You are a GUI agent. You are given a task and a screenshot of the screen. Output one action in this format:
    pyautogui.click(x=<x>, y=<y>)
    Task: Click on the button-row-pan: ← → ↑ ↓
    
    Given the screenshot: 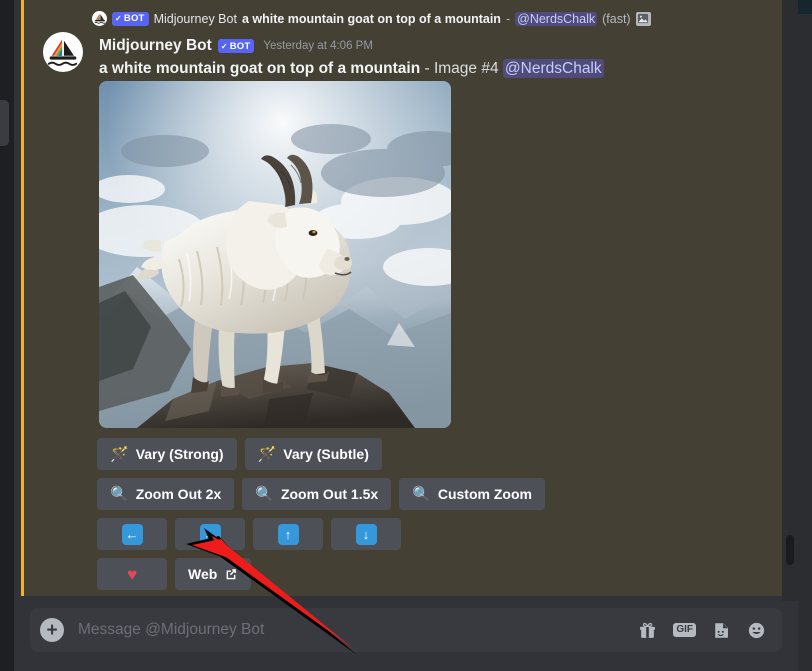 What is the action you would take?
    pyautogui.click(x=321, y=534)
    